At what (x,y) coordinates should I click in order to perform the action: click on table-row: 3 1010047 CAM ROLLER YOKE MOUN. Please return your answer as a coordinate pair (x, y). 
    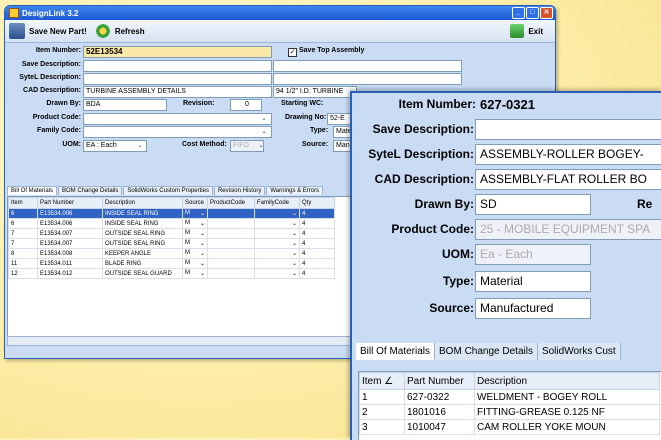
    Looking at the image, I should click on (509, 427).